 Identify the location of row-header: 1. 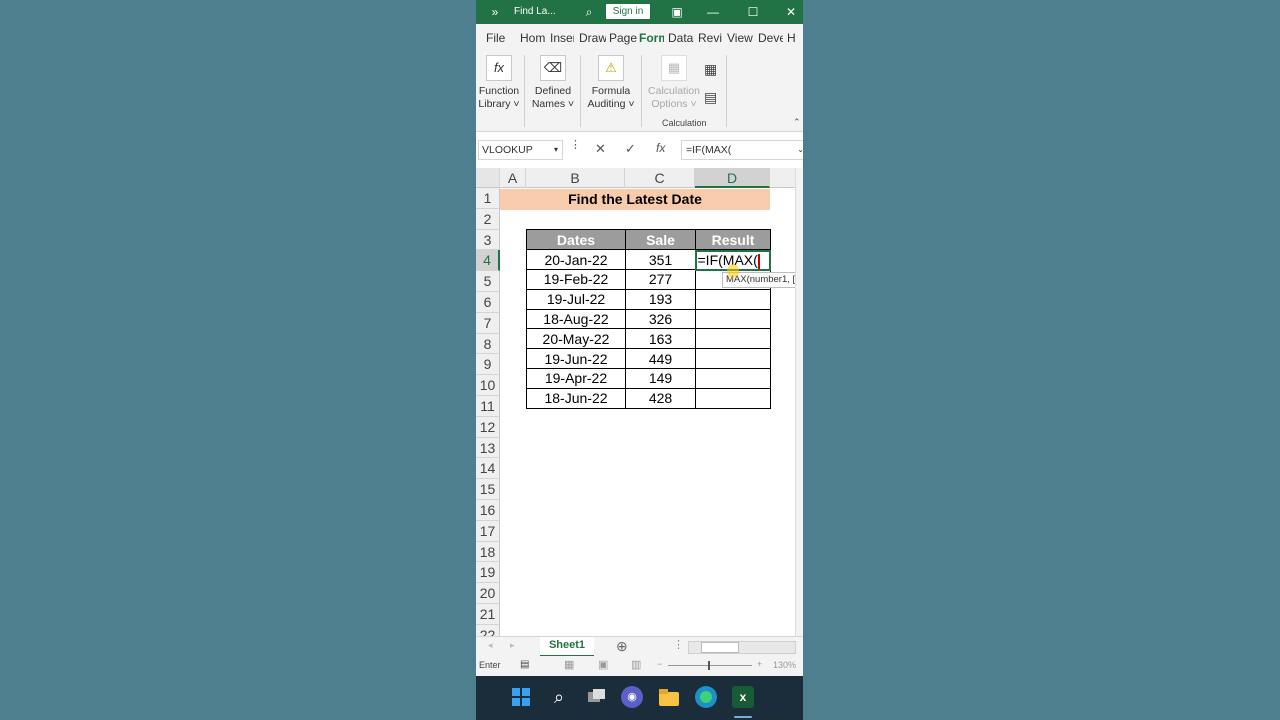
(488, 198).